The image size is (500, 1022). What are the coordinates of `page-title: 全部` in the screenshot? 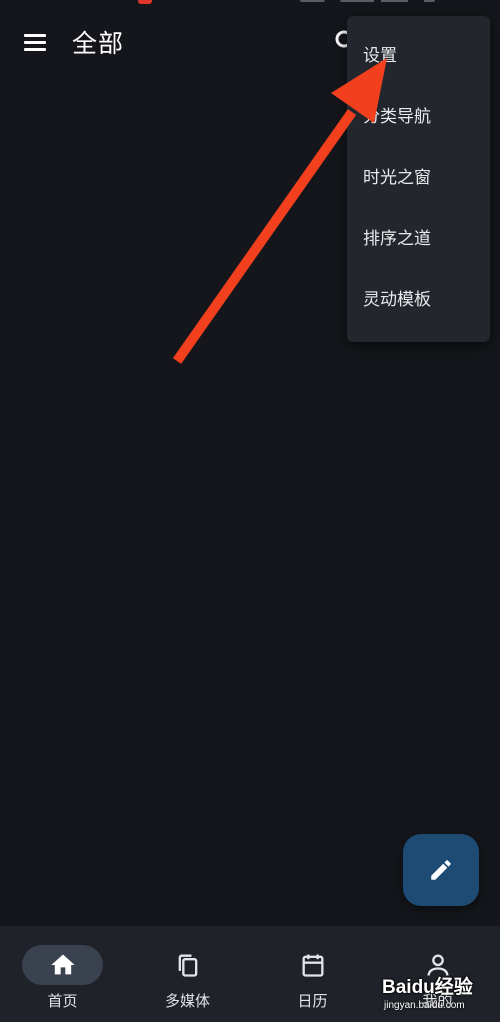 It's located at (98, 43).